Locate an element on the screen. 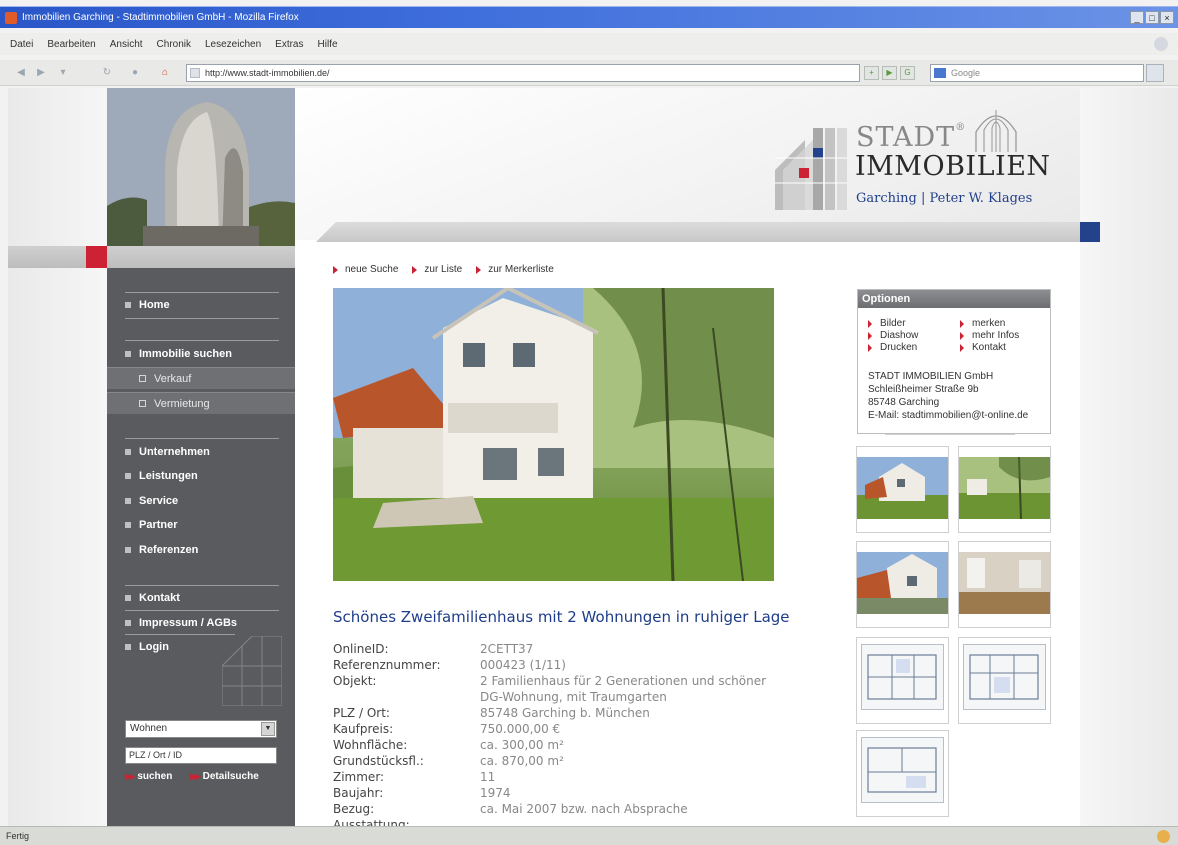  company-name: STADT IMMOBILIEN GmbH is located at coordinates (931, 376).